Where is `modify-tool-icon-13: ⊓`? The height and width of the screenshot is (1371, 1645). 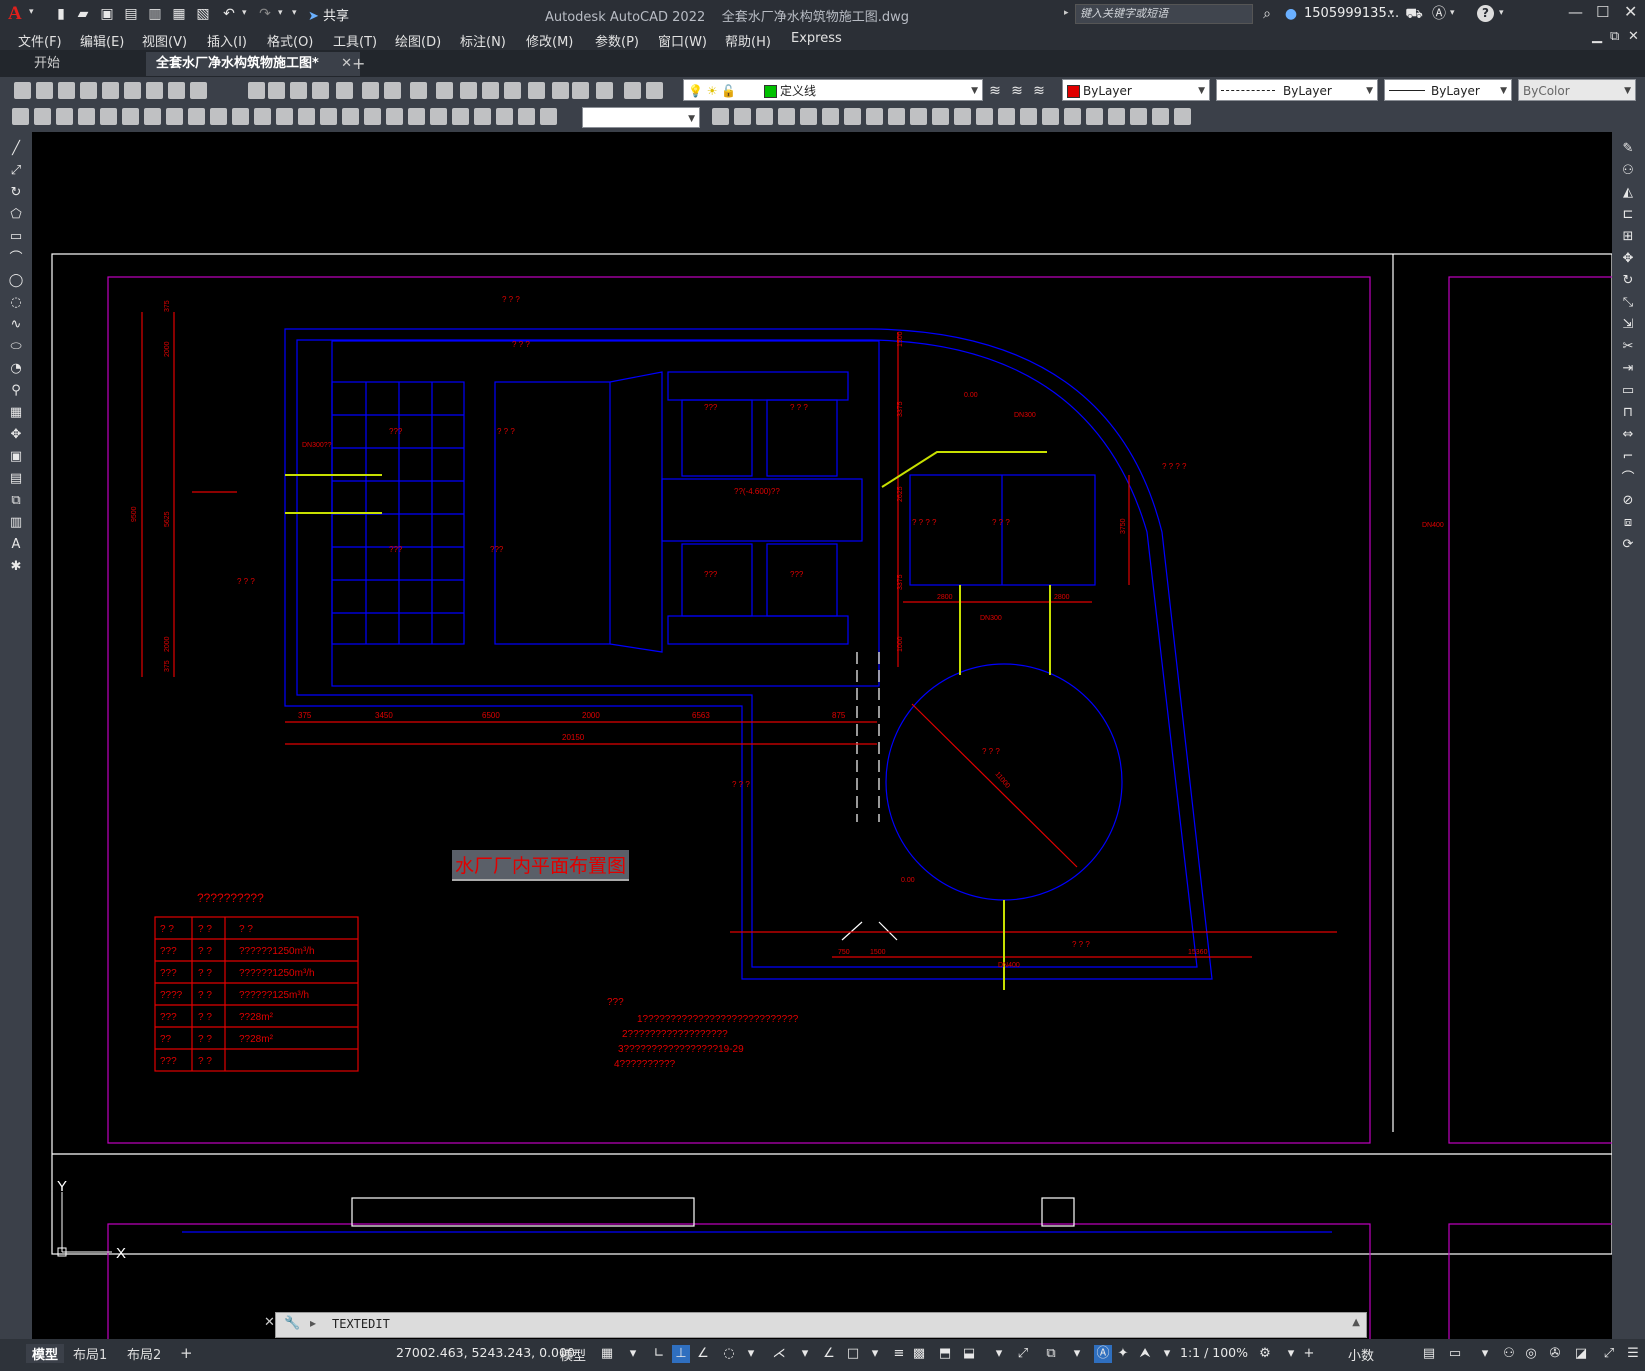 modify-tool-icon-13: ⊓ is located at coordinates (1628, 413).